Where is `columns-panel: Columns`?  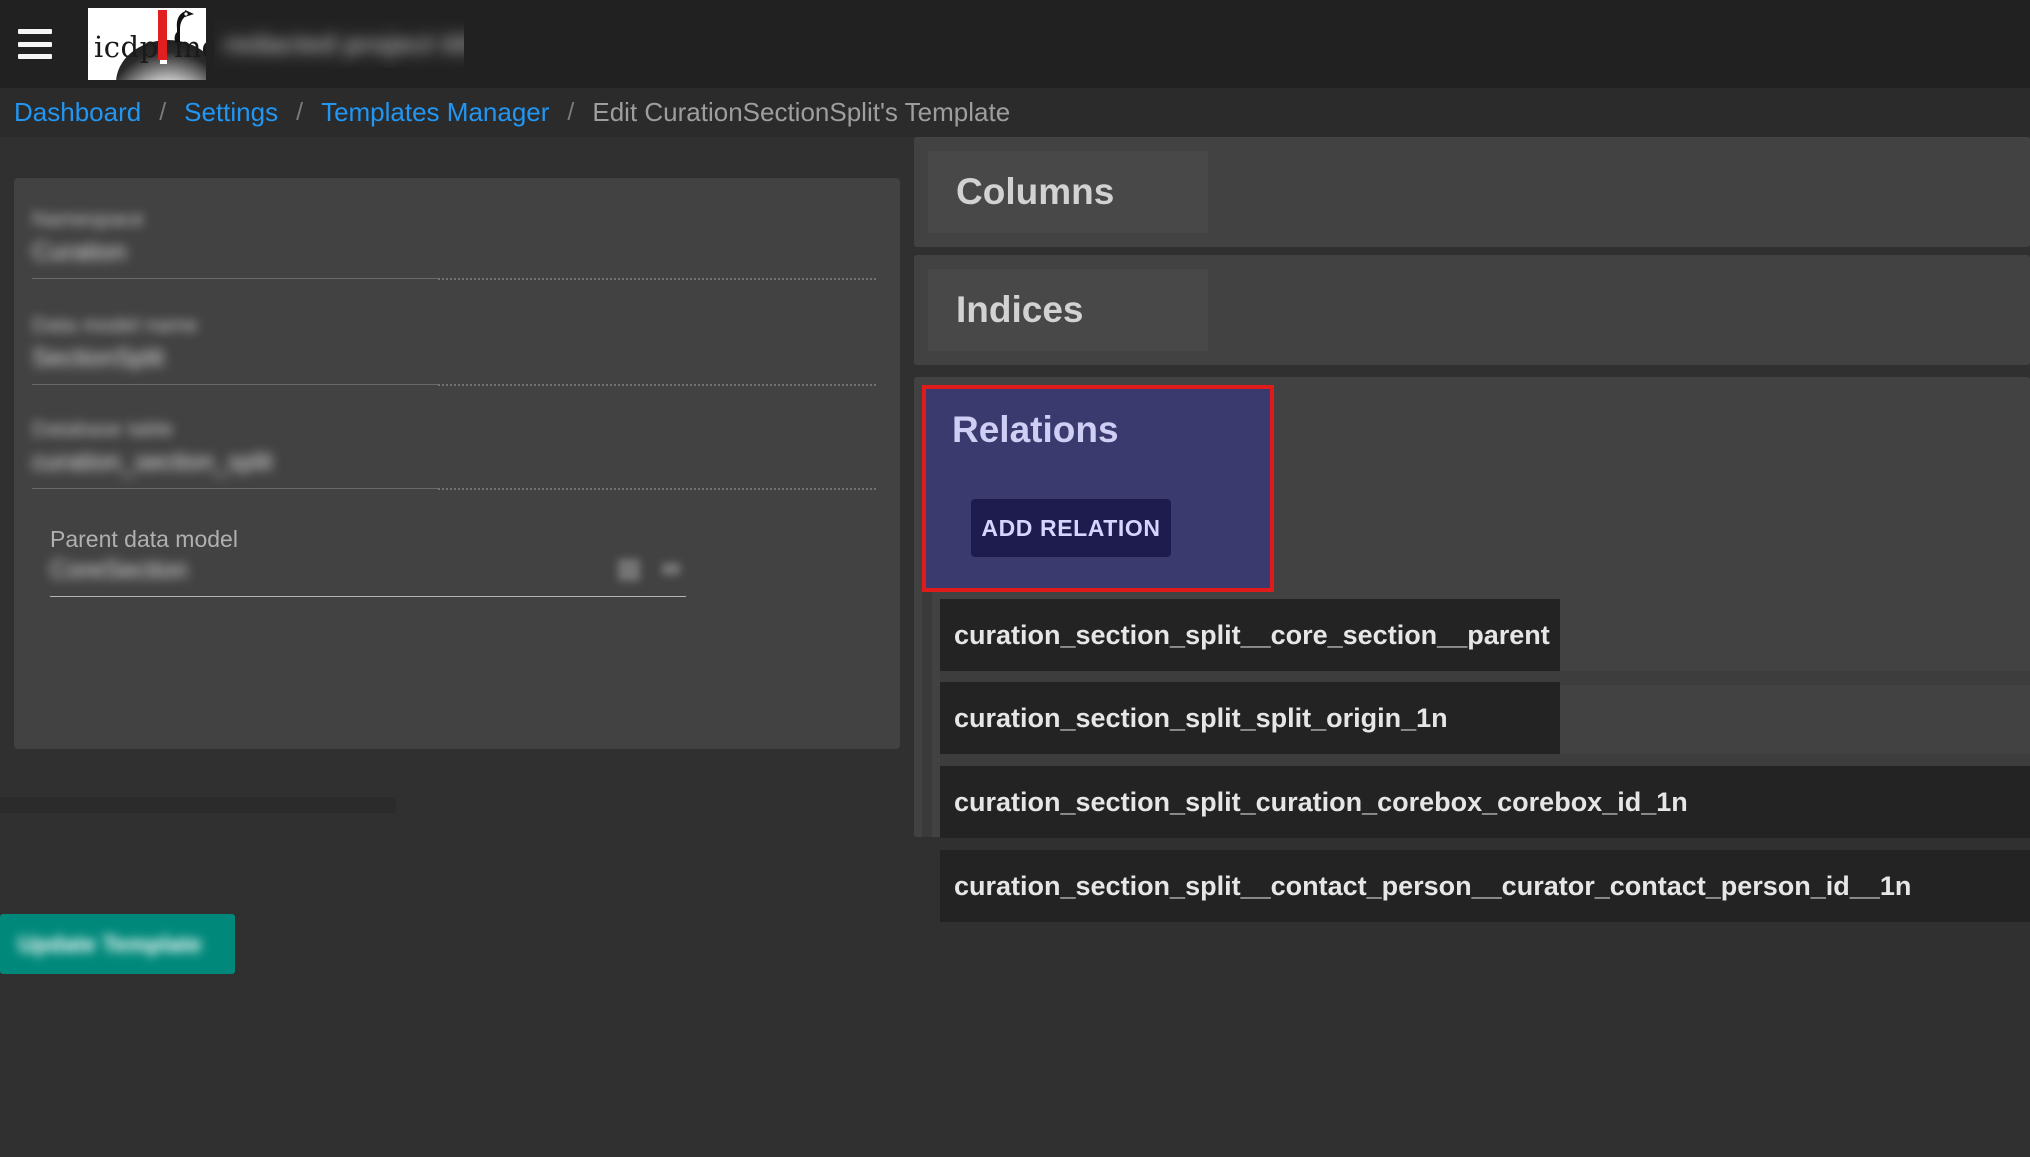
columns-panel: Columns is located at coordinates (1472, 192).